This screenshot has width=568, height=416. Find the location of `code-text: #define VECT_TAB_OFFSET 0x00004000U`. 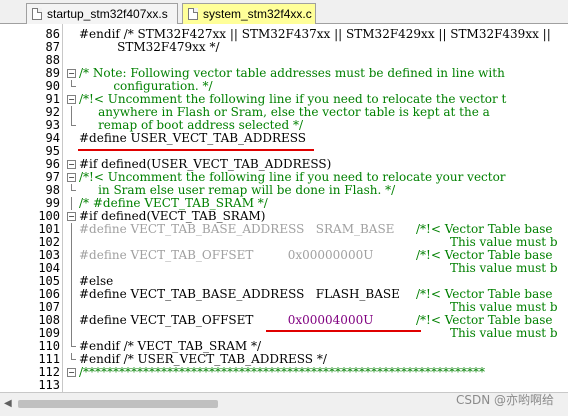

code-text: #define VECT_TAB_OFFSET 0x00004000U is located at coordinates (226, 320).